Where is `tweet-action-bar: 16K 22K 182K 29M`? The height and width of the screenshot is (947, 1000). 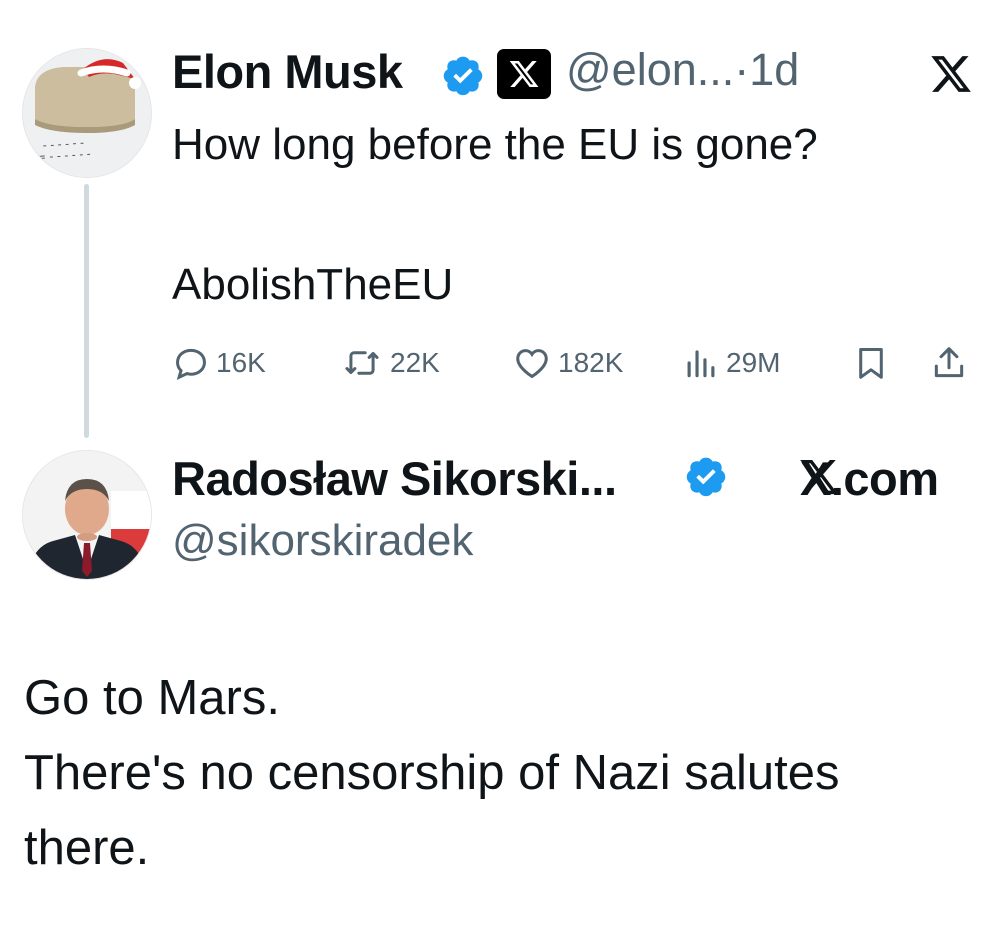 tweet-action-bar: 16K 22K 182K 29M is located at coordinates (572, 363).